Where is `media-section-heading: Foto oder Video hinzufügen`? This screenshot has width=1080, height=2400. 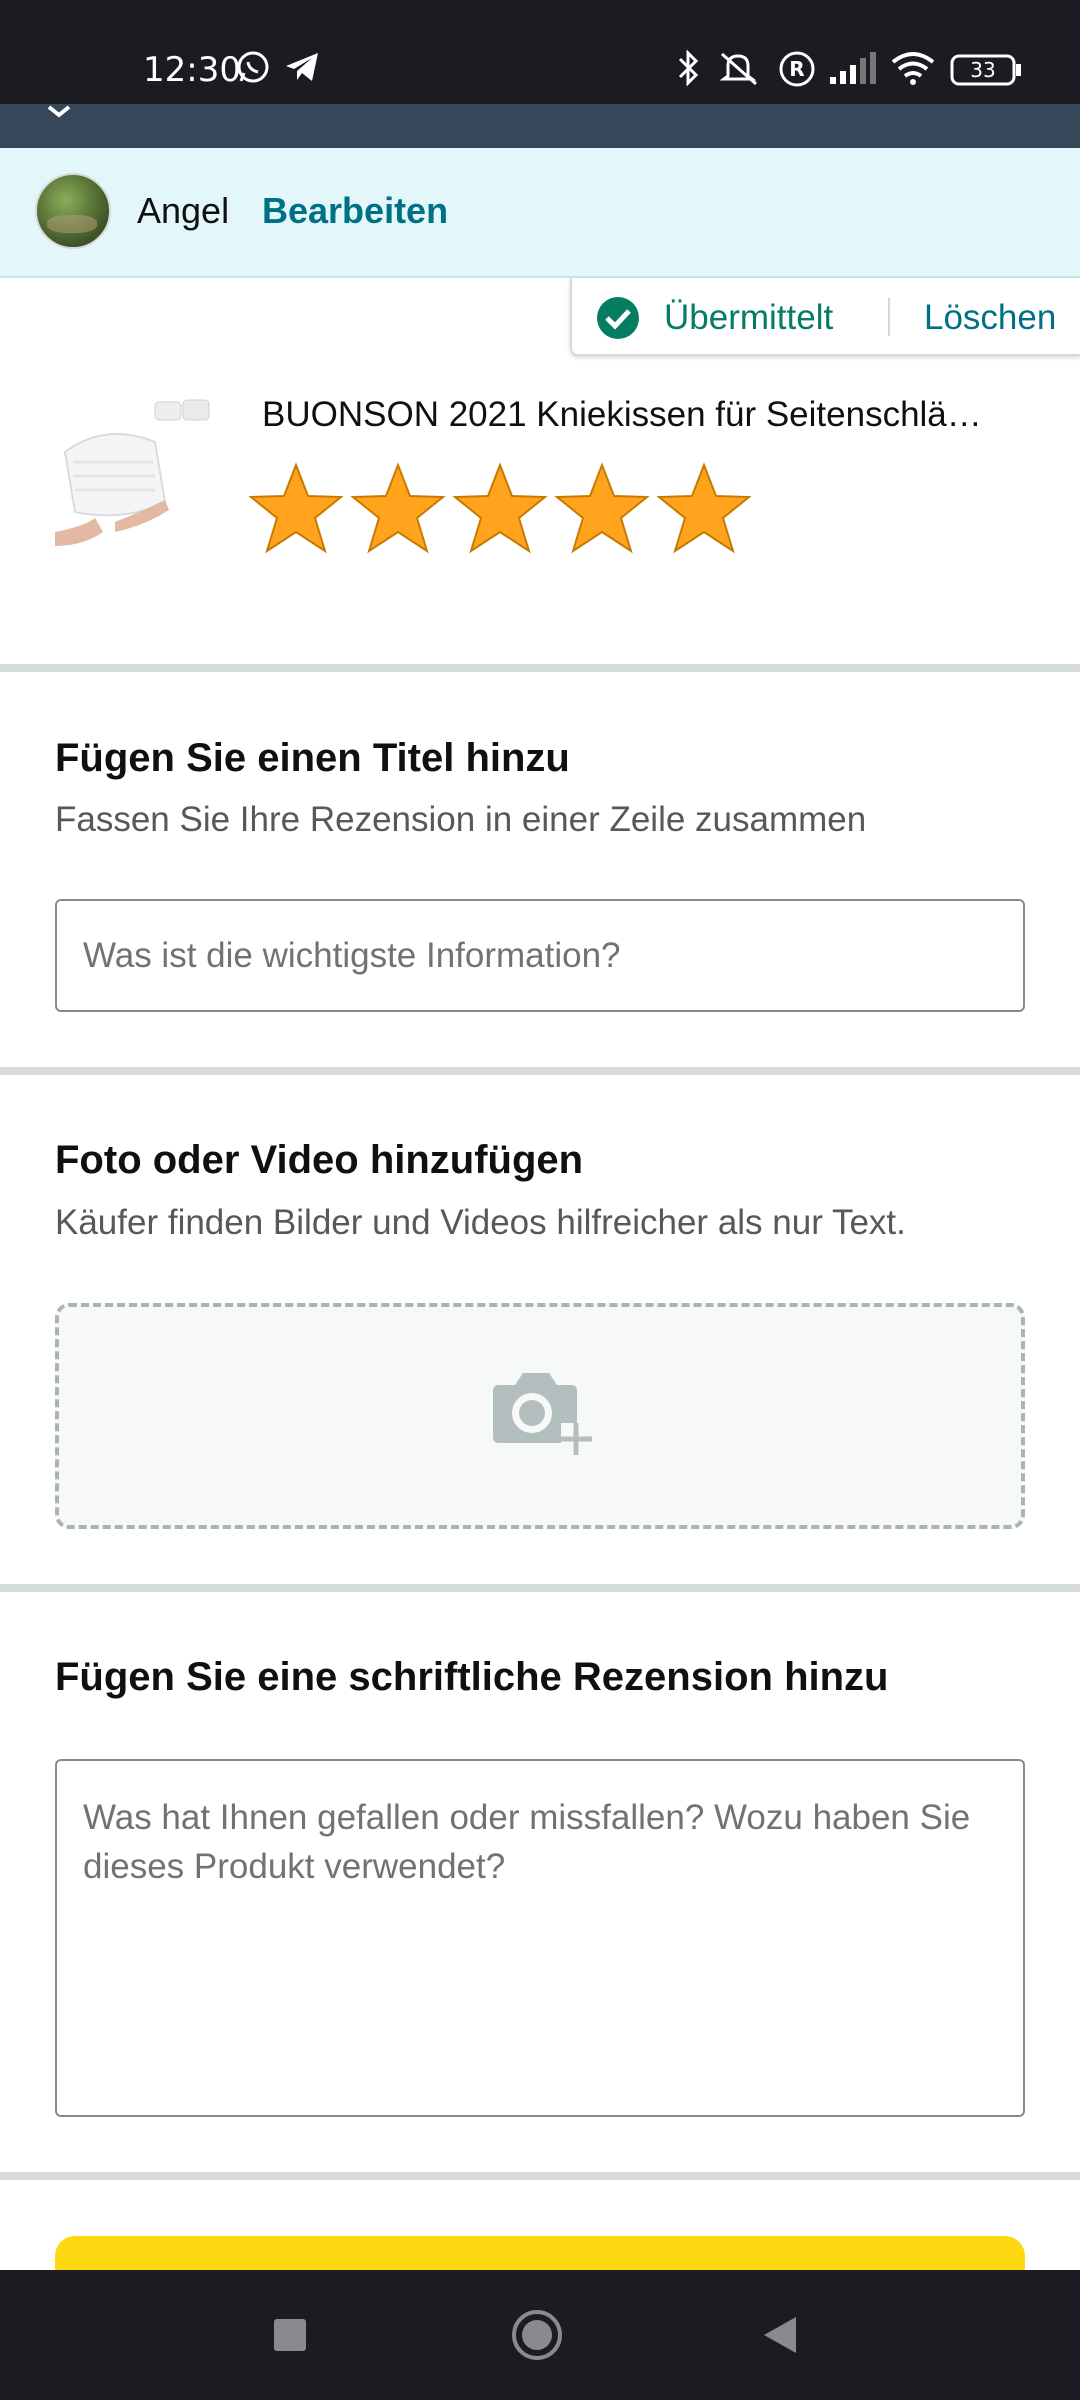
media-section-heading: Foto oder Video hinzufügen is located at coordinates (319, 1160).